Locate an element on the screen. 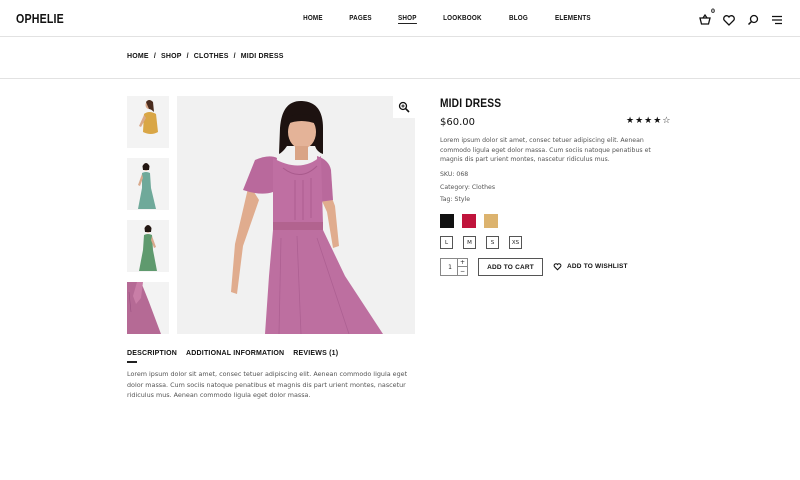 The width and height of the screenshot is (800, 480). color-swatches is located at coordinates (473, 221).